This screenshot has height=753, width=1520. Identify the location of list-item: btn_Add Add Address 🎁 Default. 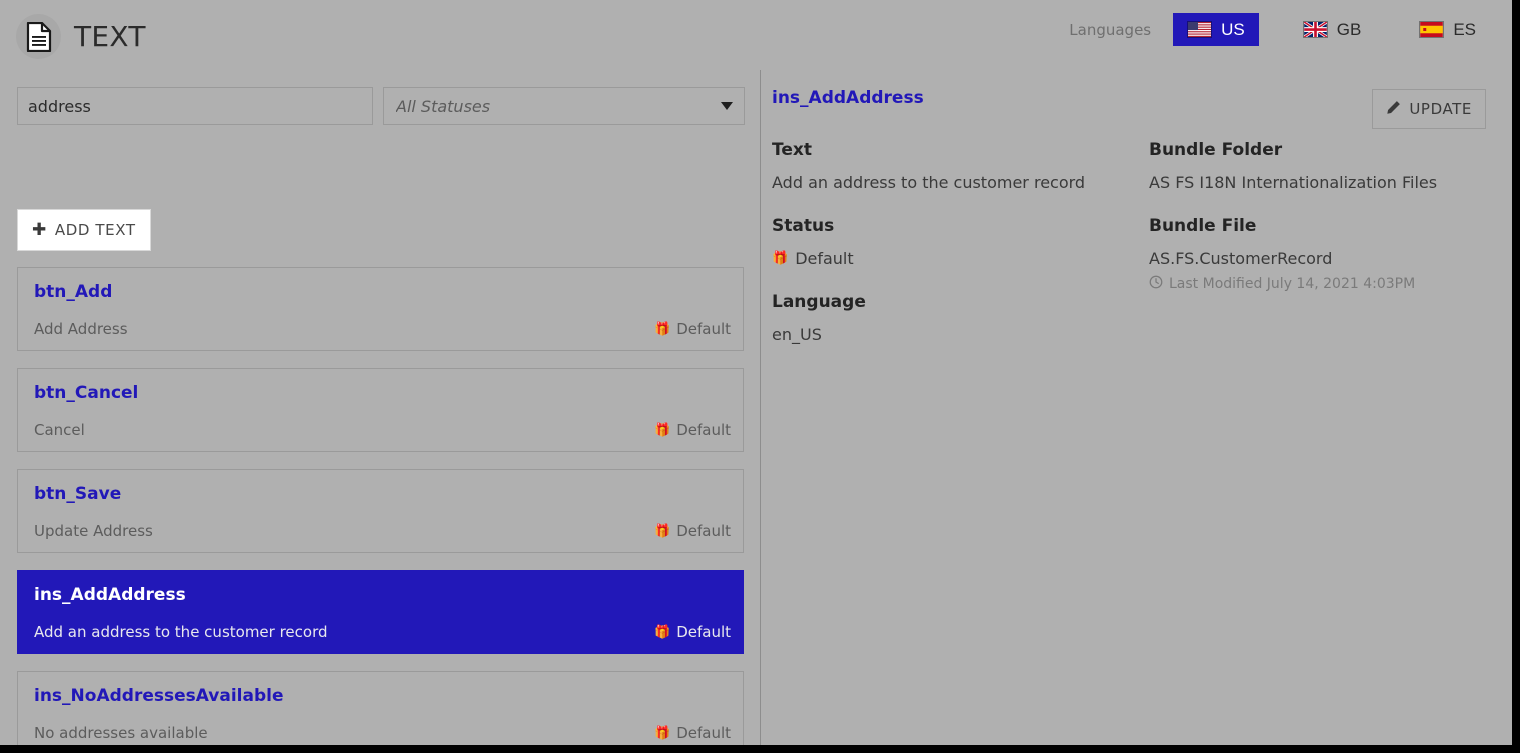
(380, 309).